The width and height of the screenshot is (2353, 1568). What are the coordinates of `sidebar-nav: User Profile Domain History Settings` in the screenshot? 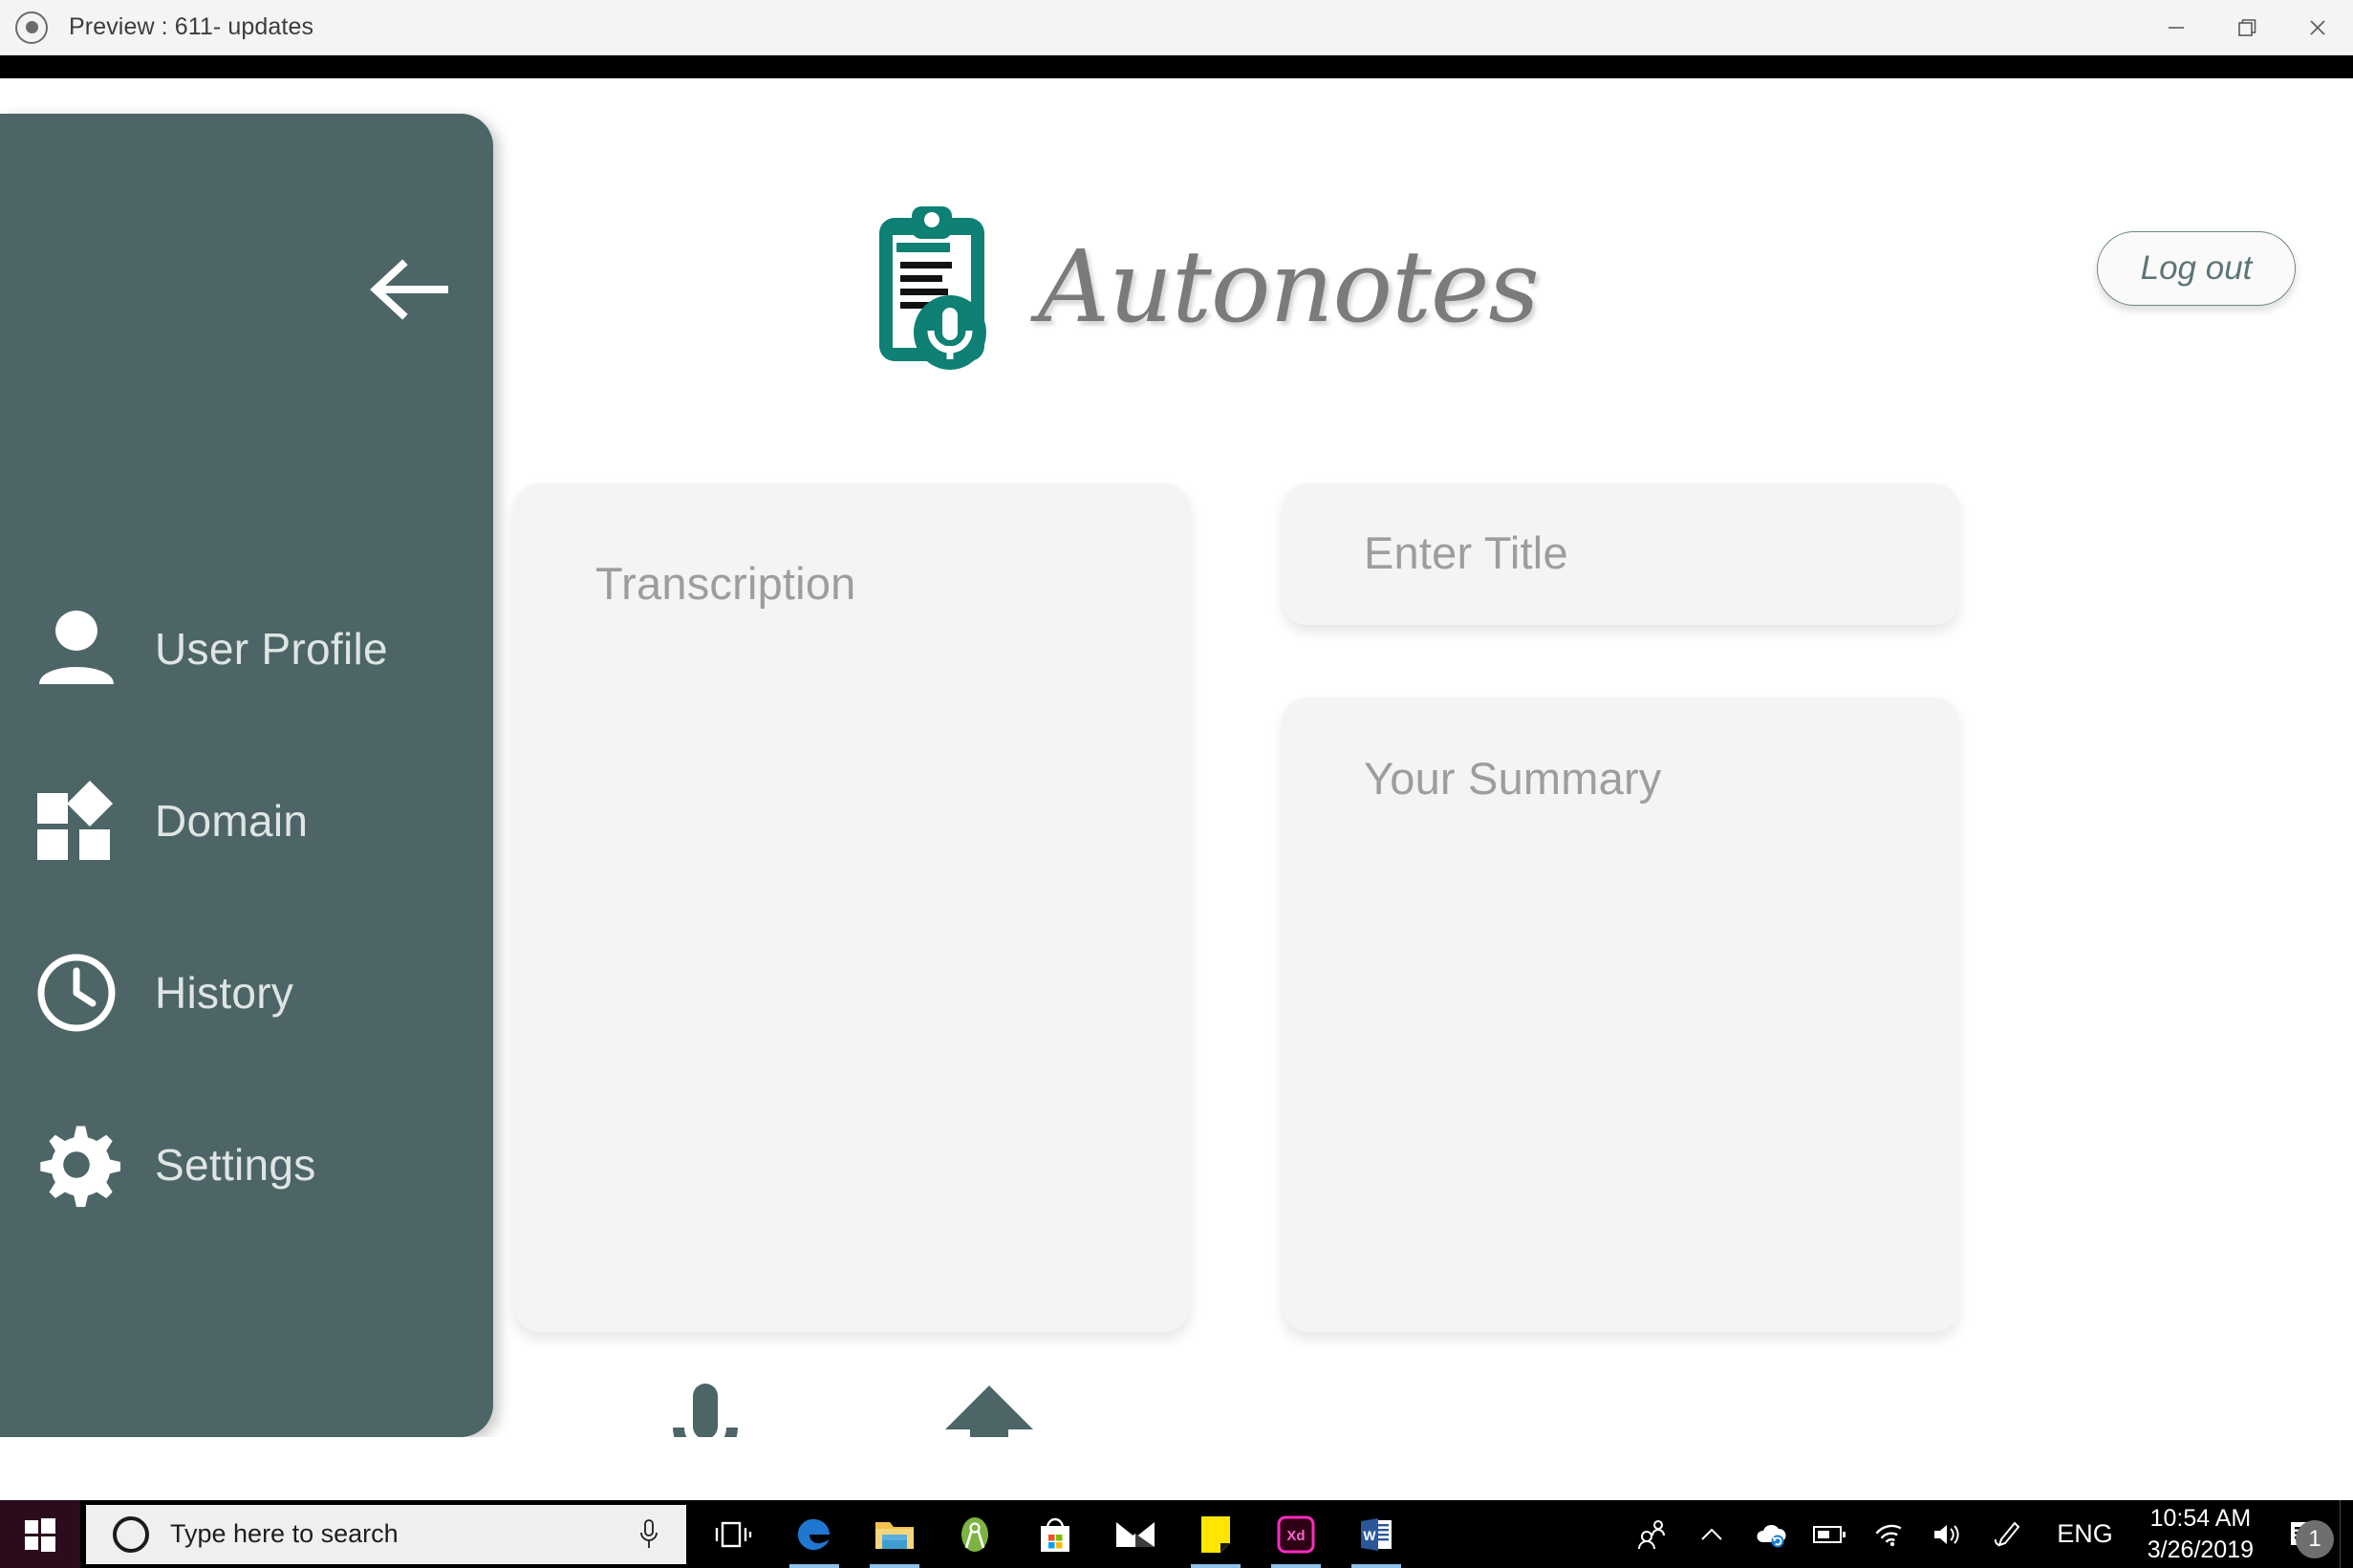 It's located at (247, 907).